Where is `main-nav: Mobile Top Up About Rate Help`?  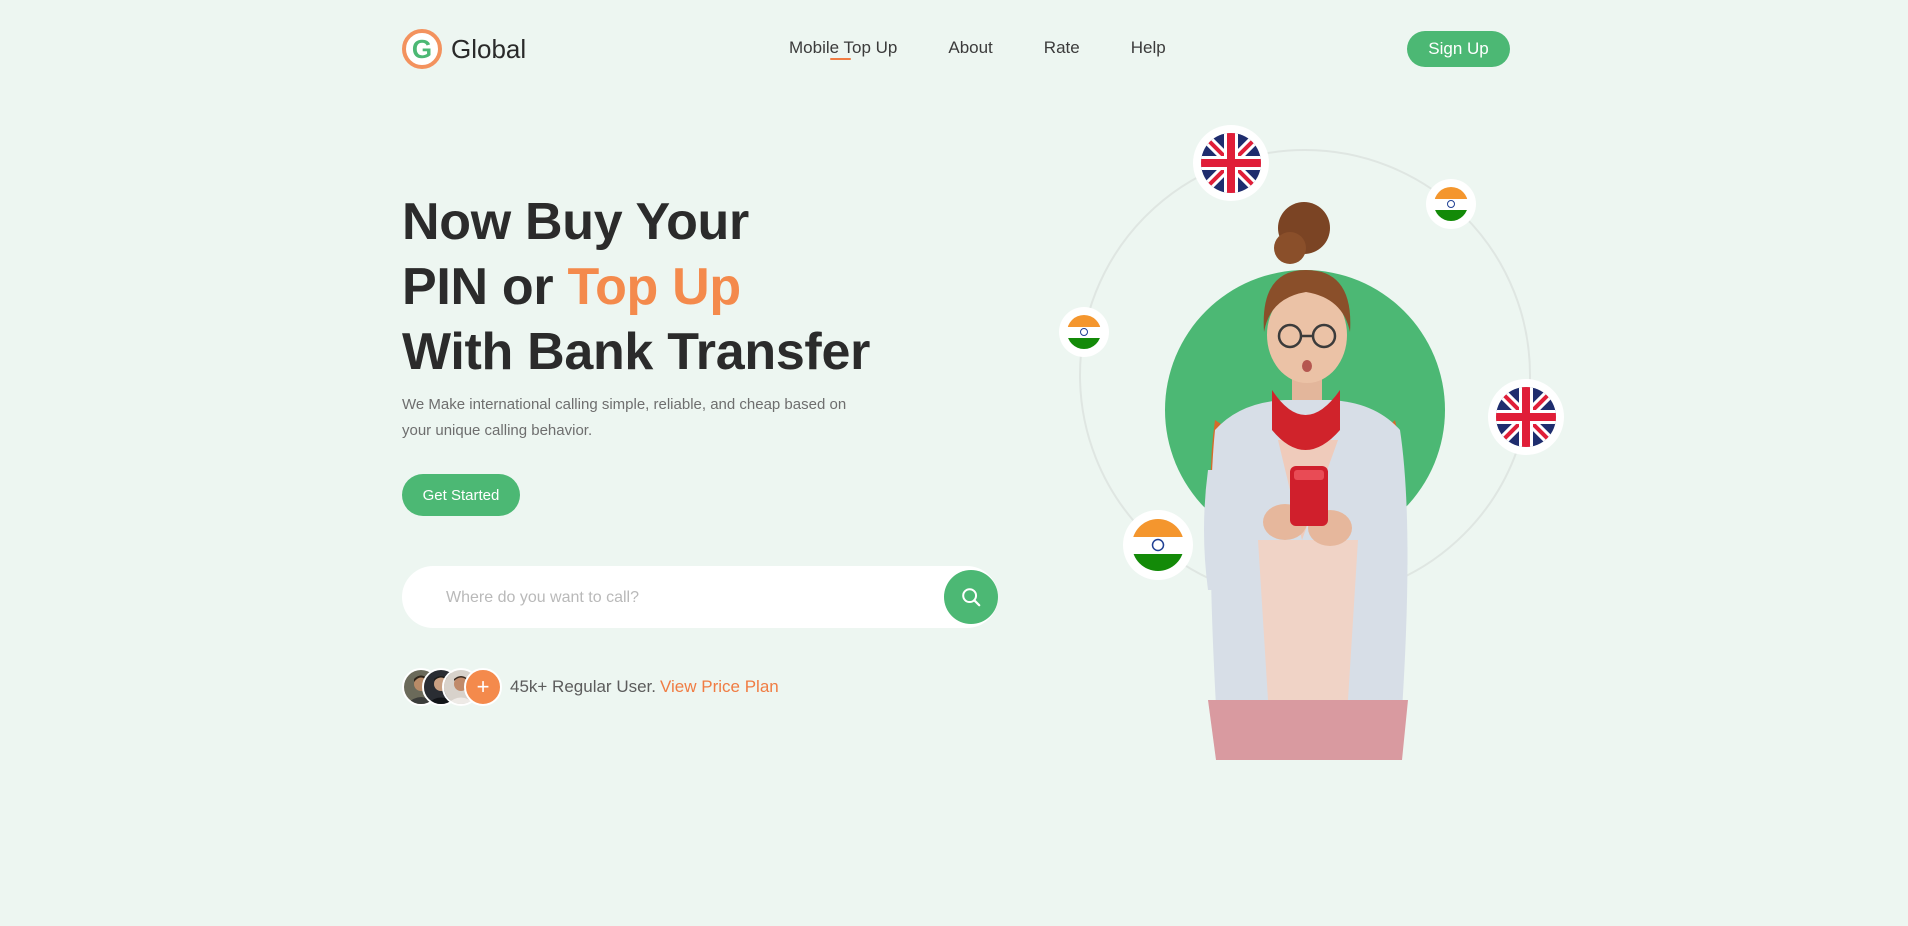 main-nav: Mobile Top Up About Rate Help is located at coordinates (977, 49).